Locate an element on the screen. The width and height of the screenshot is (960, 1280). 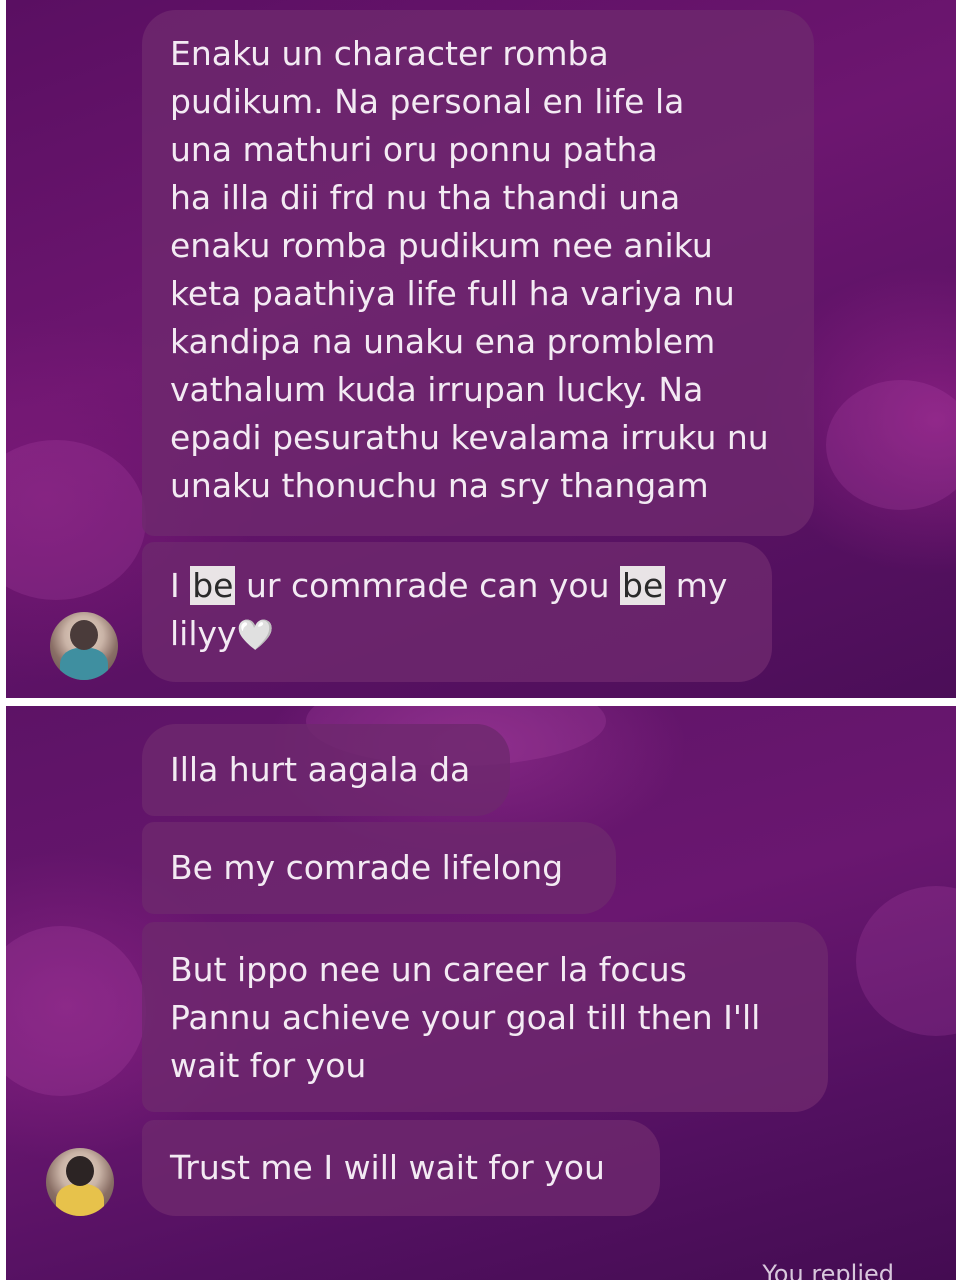
white-heart-emoji: 🤍 is located at coordinates (255, 635).